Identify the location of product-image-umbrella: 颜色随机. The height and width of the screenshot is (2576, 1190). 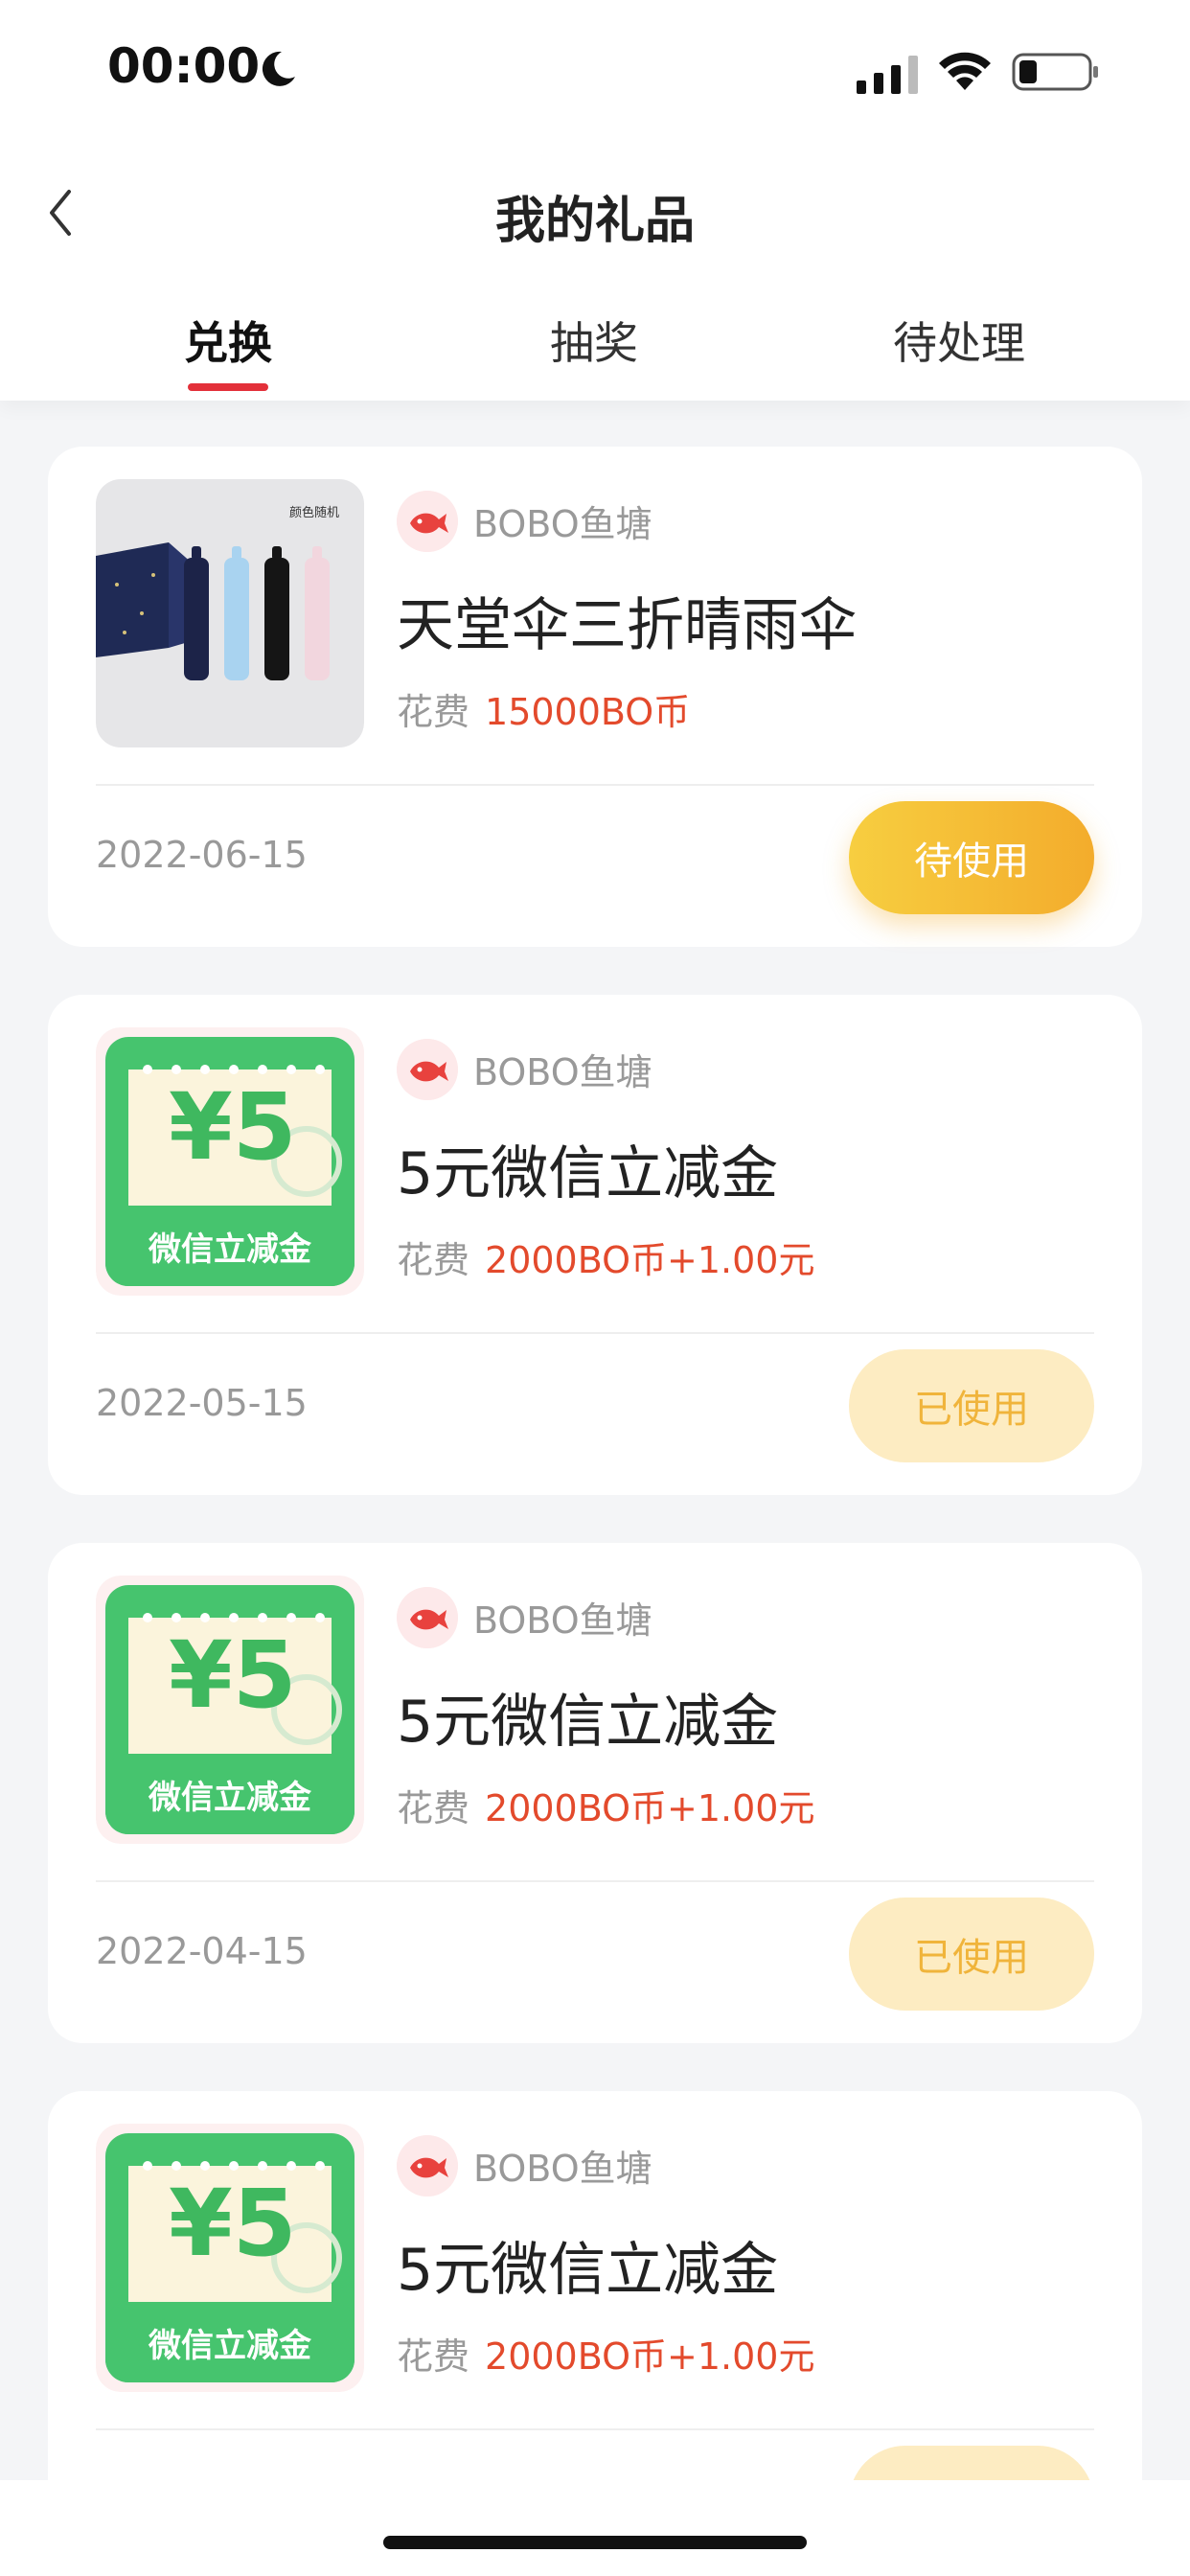
(230, 613).